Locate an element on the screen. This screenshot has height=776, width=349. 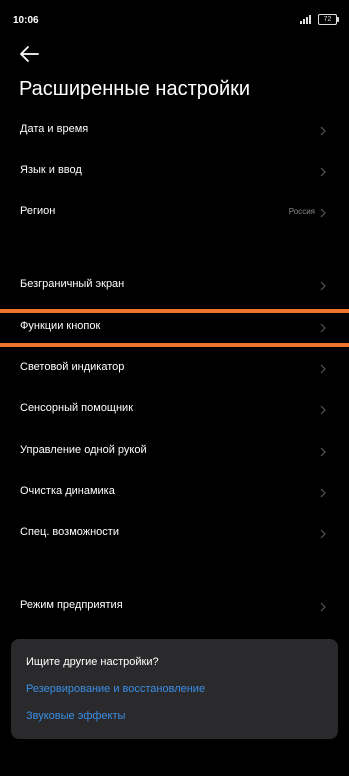
settings-item-date-time: Дата и время is located at coordinates (174, 131).